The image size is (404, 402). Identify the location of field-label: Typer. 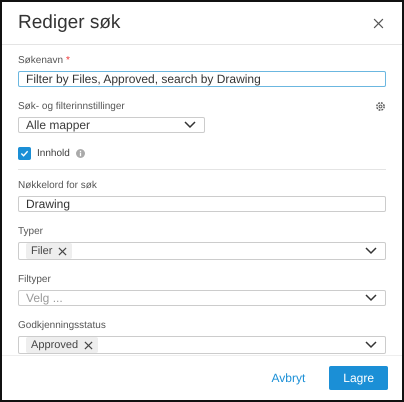
(31, 231).